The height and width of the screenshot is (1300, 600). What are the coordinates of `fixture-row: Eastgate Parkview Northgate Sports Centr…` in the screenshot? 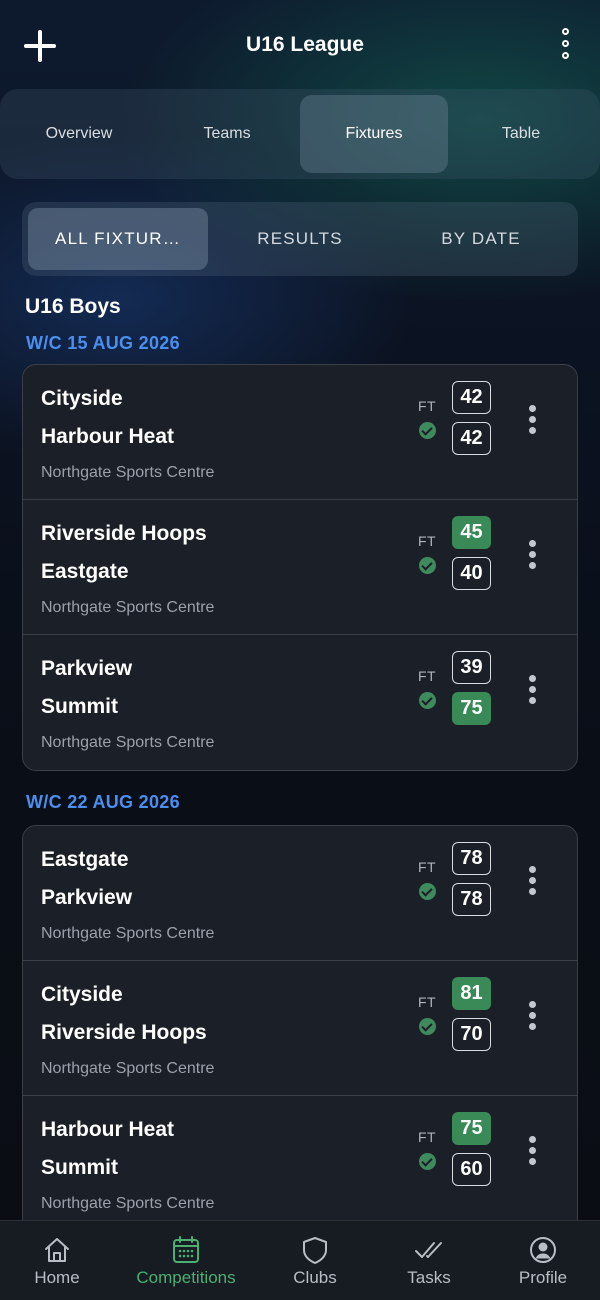 It's located at (300, 893).